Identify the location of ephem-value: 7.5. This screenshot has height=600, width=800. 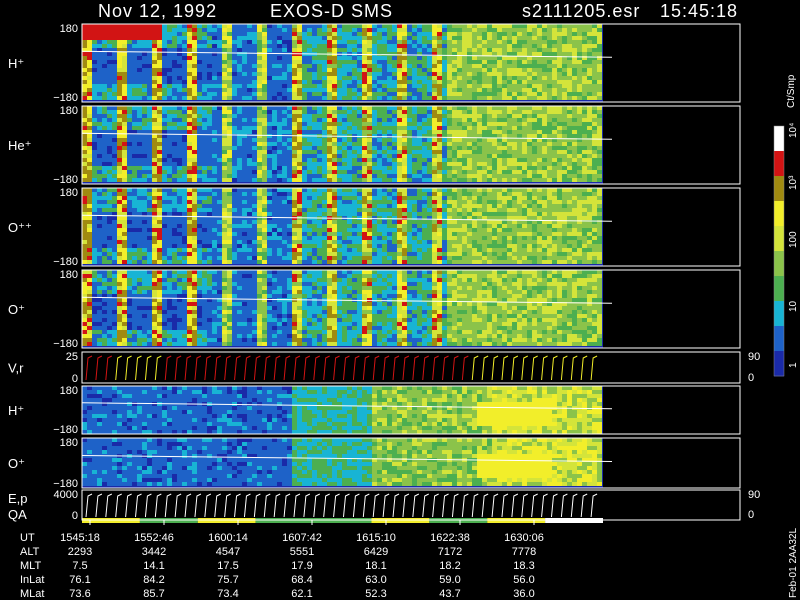
(79, 566).